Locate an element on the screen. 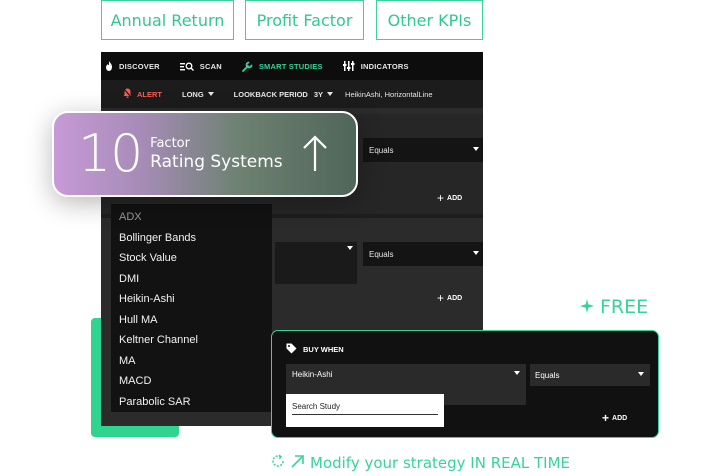 The width and height of the screenshot is (702, 476). list-item: MACD is located at coordinates (191, 381).